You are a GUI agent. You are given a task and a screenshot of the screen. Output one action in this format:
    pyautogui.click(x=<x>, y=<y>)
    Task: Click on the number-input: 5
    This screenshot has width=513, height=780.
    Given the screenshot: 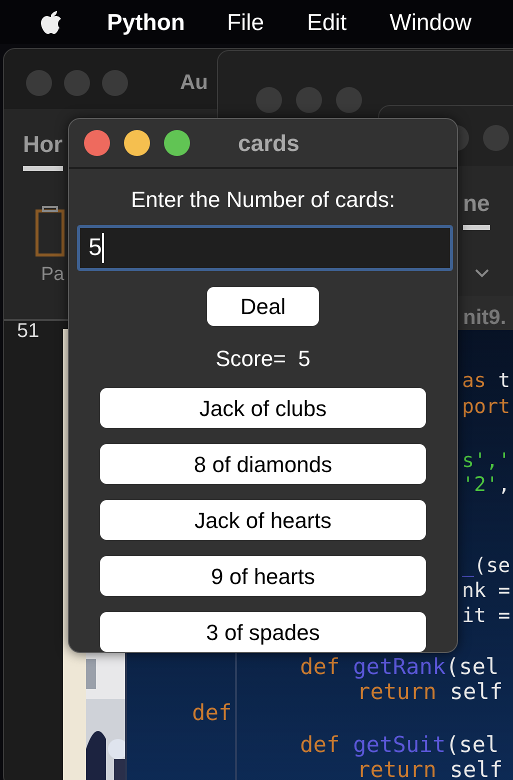 What is the action you would take?
    pyautogui.click(x=264, y=248)
    